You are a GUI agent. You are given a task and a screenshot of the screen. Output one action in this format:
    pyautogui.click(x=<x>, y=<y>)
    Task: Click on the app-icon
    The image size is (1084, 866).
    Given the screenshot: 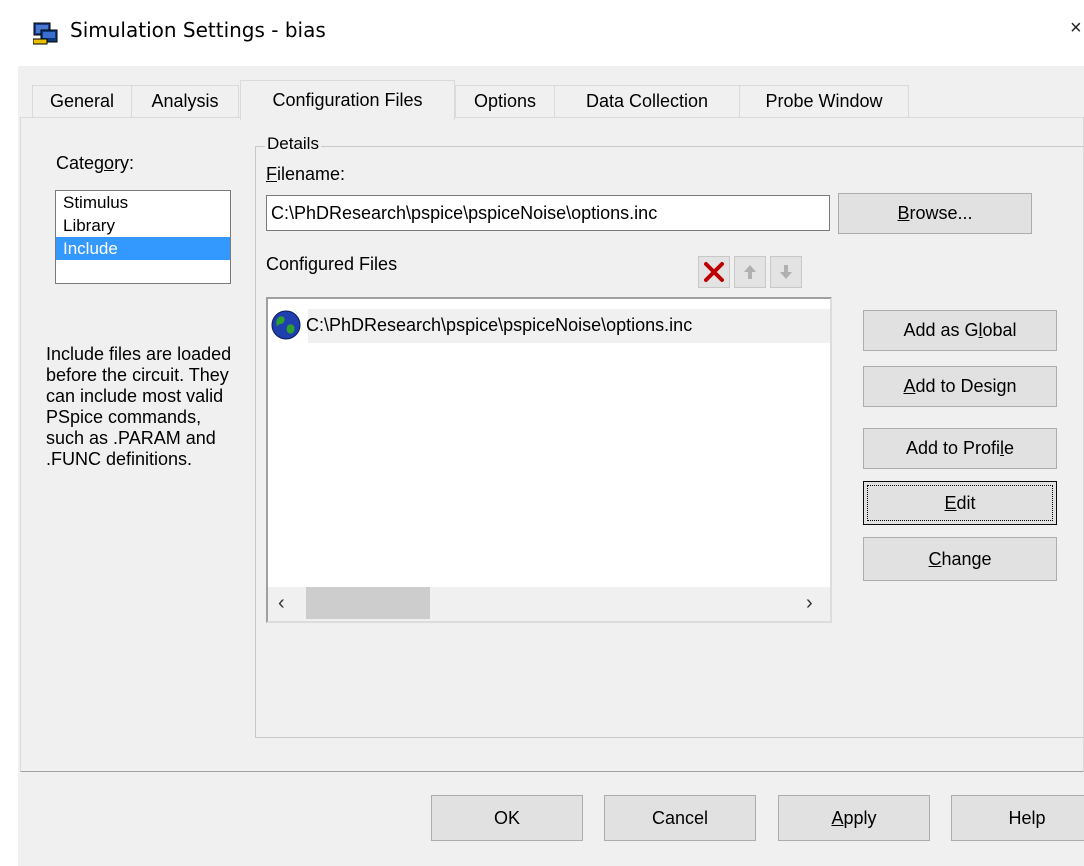 What is the action you would take?
    pyautogui.click(x=45, y=33)
    